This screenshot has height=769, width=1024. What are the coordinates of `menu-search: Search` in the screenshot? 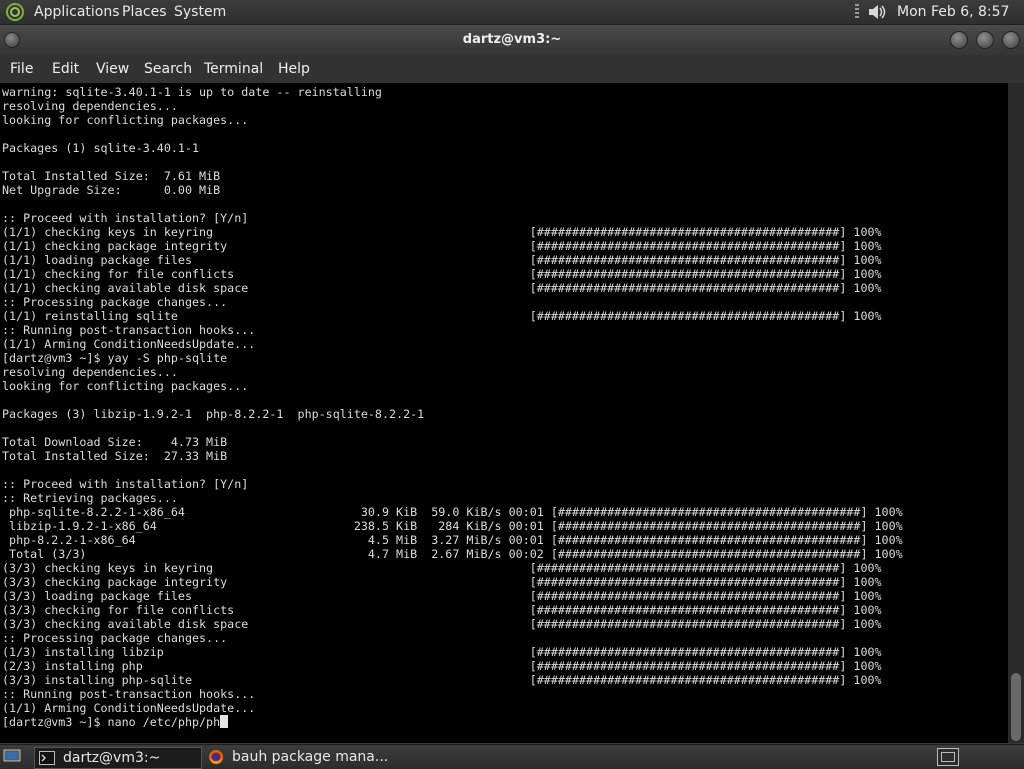 It's located at (168, 69).